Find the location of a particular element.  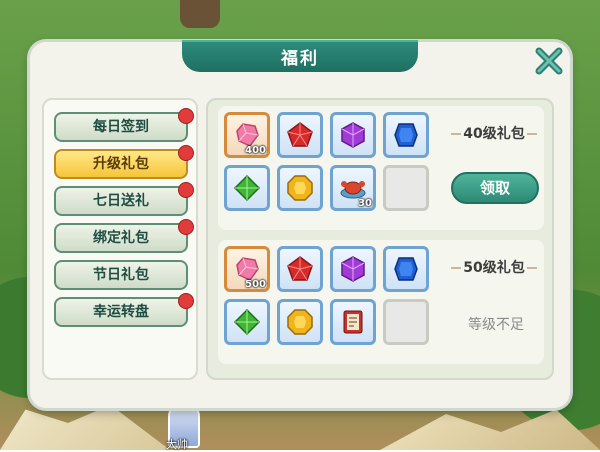

sidebar-item-label: 绑定礼包 is located at coordinates (121, 238).